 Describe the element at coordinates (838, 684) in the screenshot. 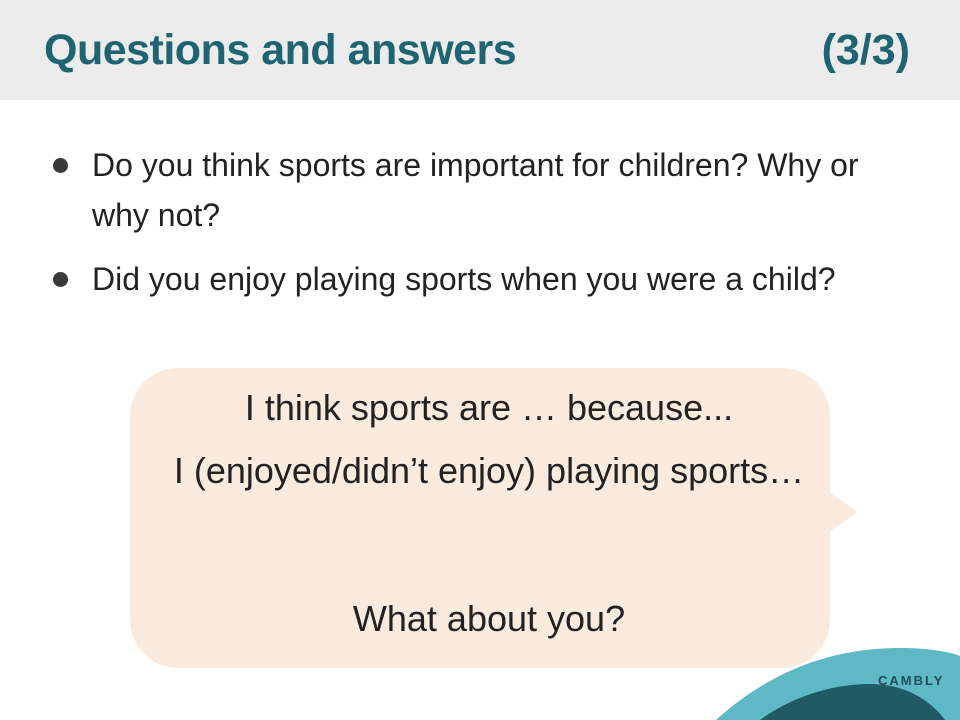

I see `decorative-waves` at that location.